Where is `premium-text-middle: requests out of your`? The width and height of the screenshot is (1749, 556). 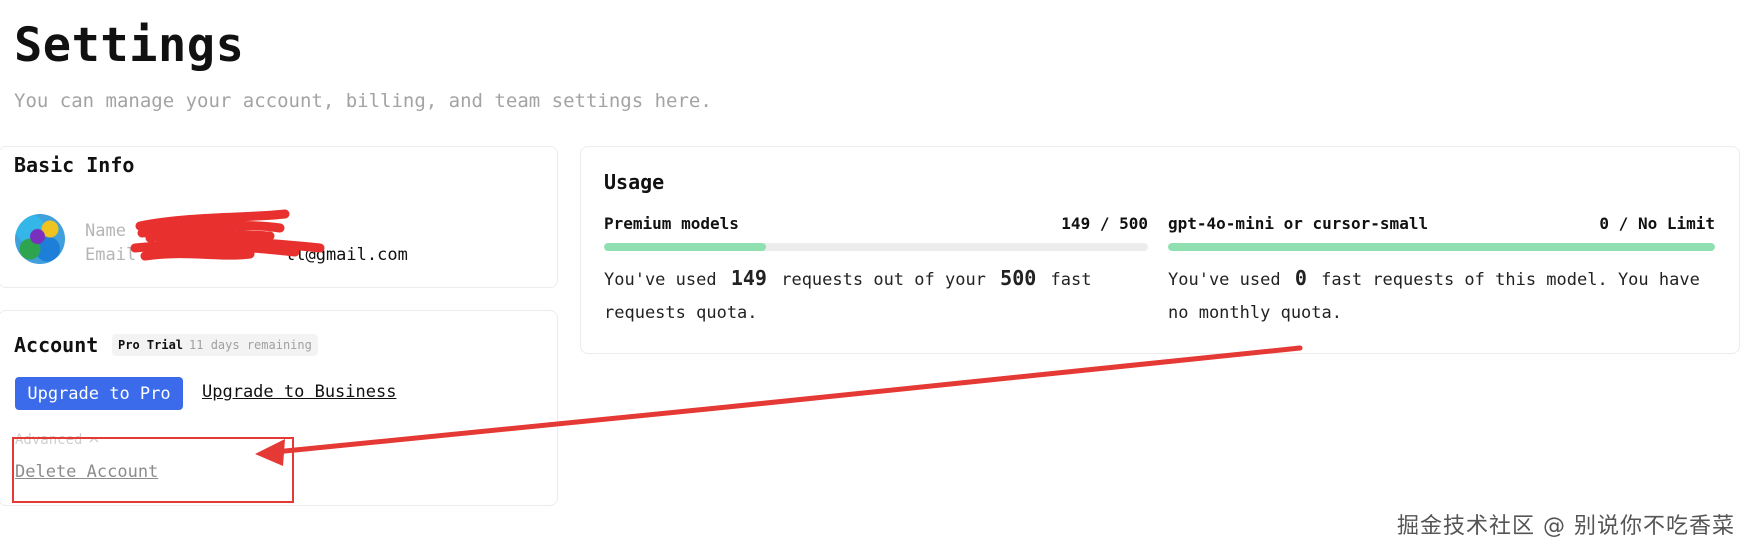
premium-text-middle: requests out of your is located at coordinates (883, 280).